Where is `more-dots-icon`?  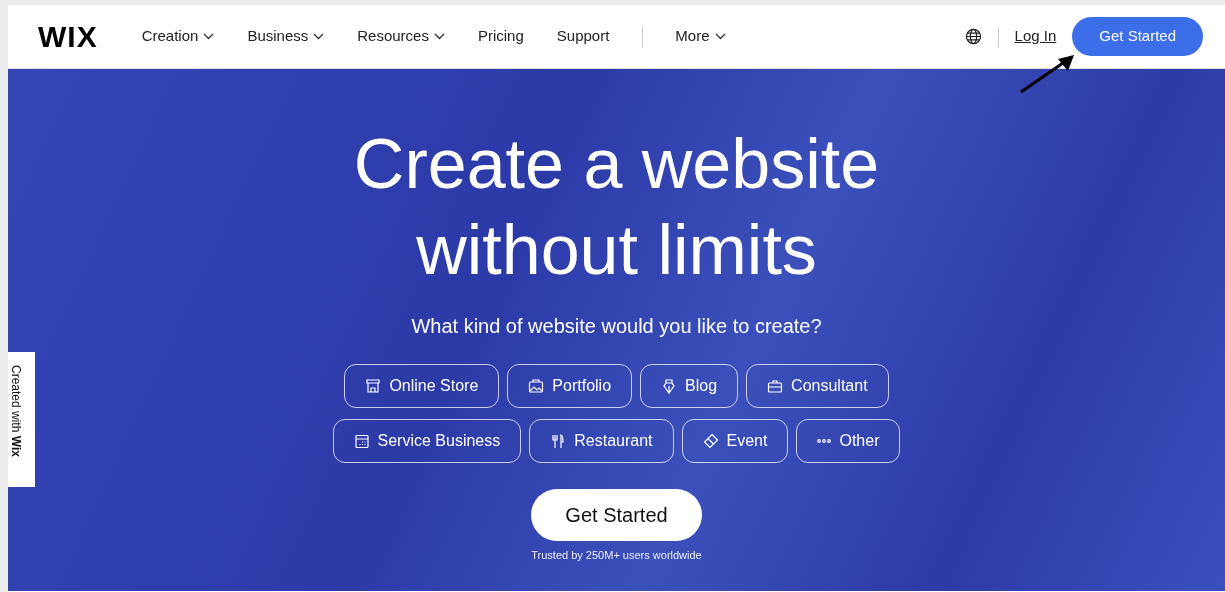 more-dots-icon is located at coordinates (824, 441).